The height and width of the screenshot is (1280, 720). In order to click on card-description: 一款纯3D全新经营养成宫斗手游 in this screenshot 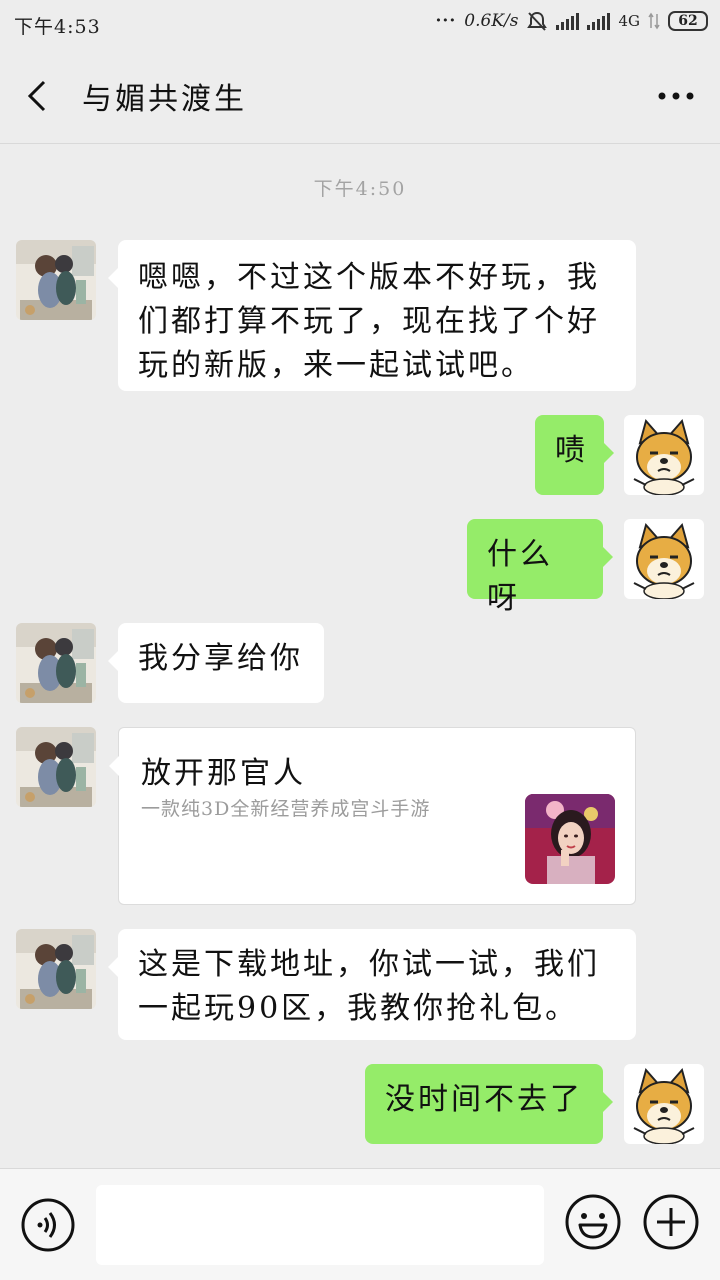, I will do `click(286, 809)`.